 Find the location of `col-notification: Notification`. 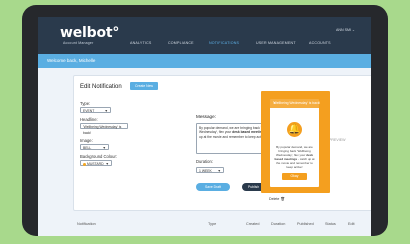

col-notification: Notification is located at coordinates (86, 224).